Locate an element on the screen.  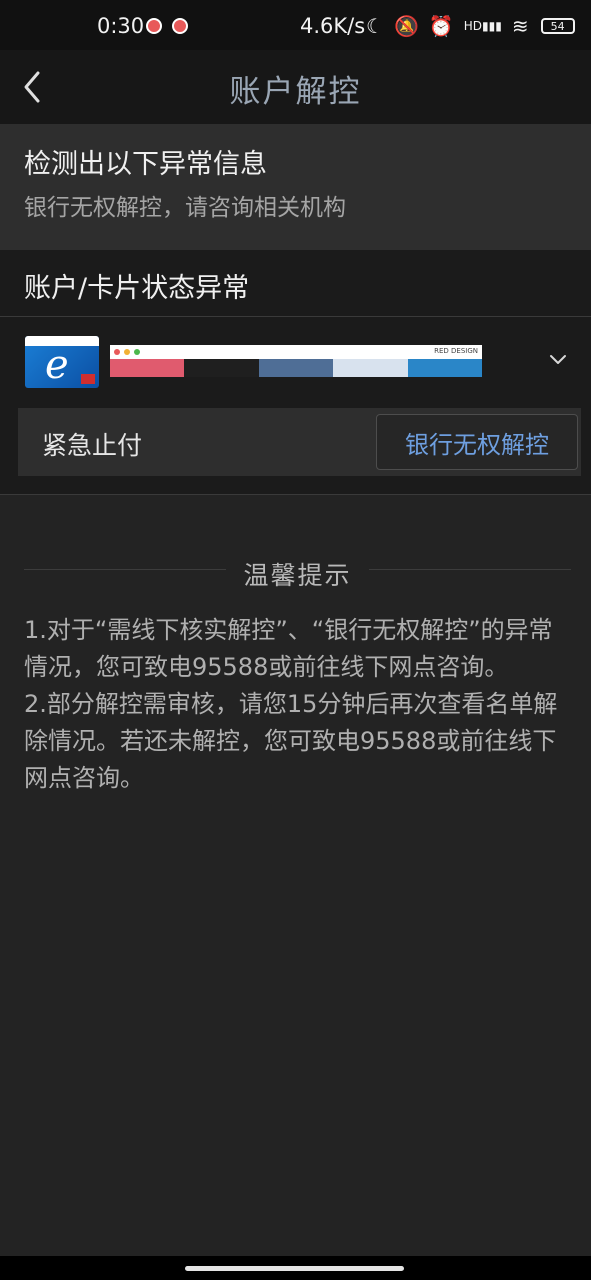
nav-bar: 账户解控 is located at coordinates (295, 87).